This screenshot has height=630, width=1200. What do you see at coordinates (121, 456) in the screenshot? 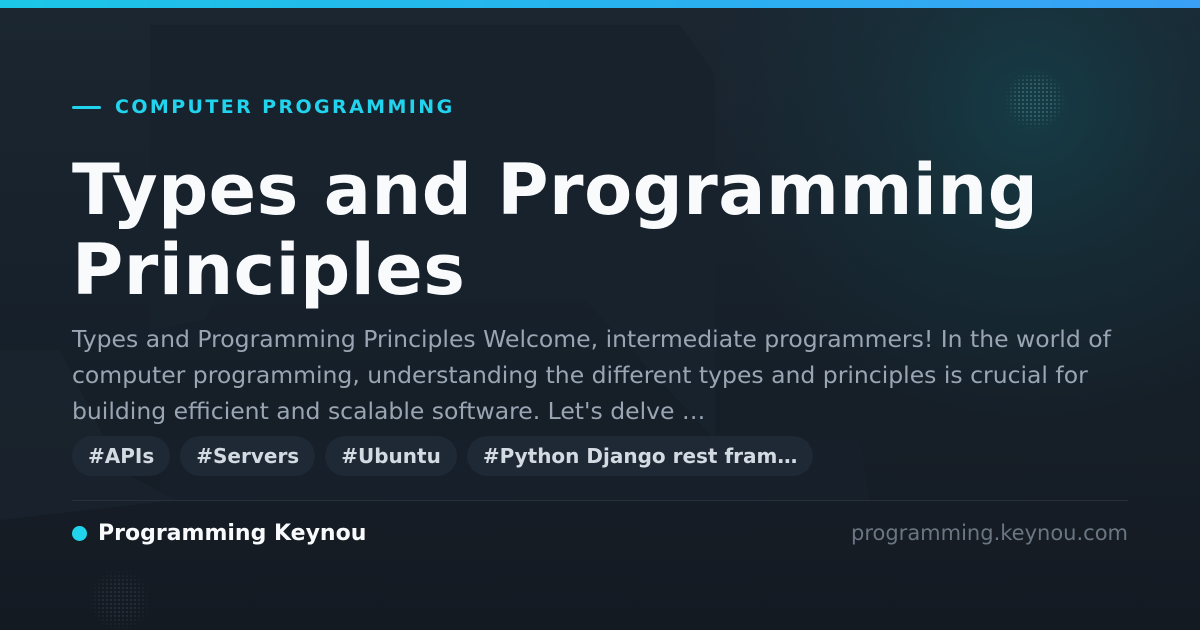
I see `tag-apis: #APIs` at bounding box center [121, 456].